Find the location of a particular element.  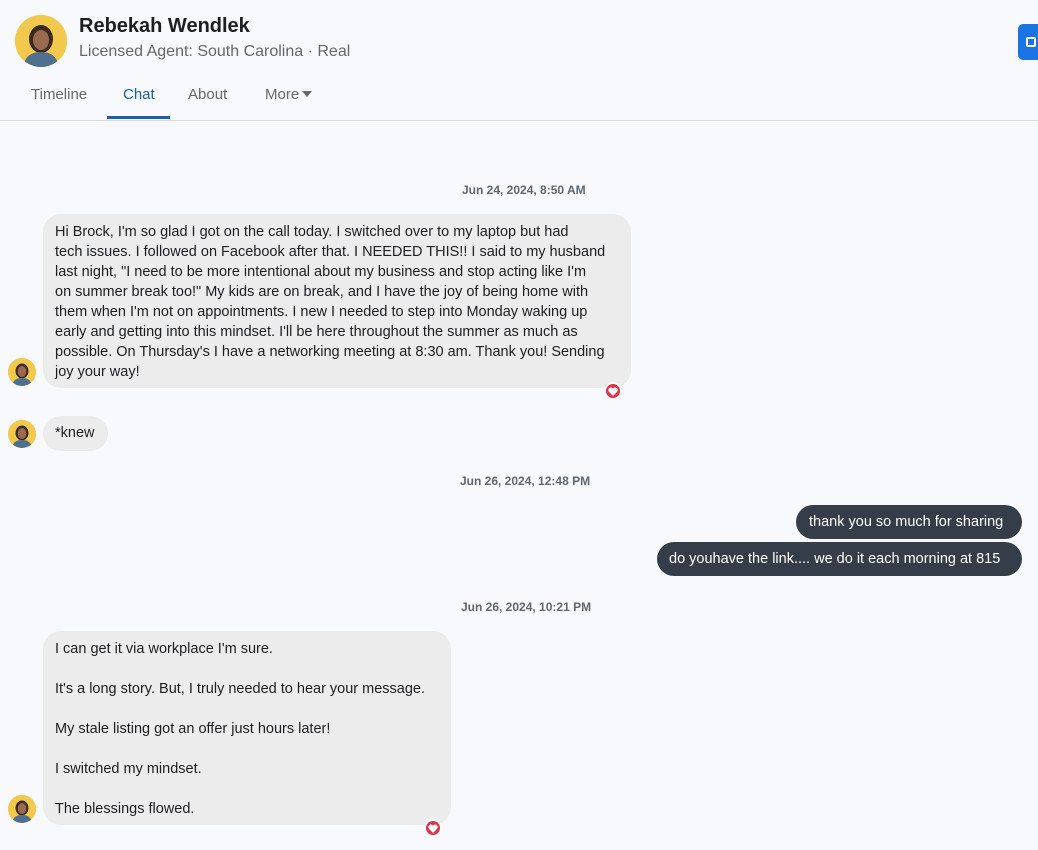

tab-more: More is located at coordinates (289, 94).